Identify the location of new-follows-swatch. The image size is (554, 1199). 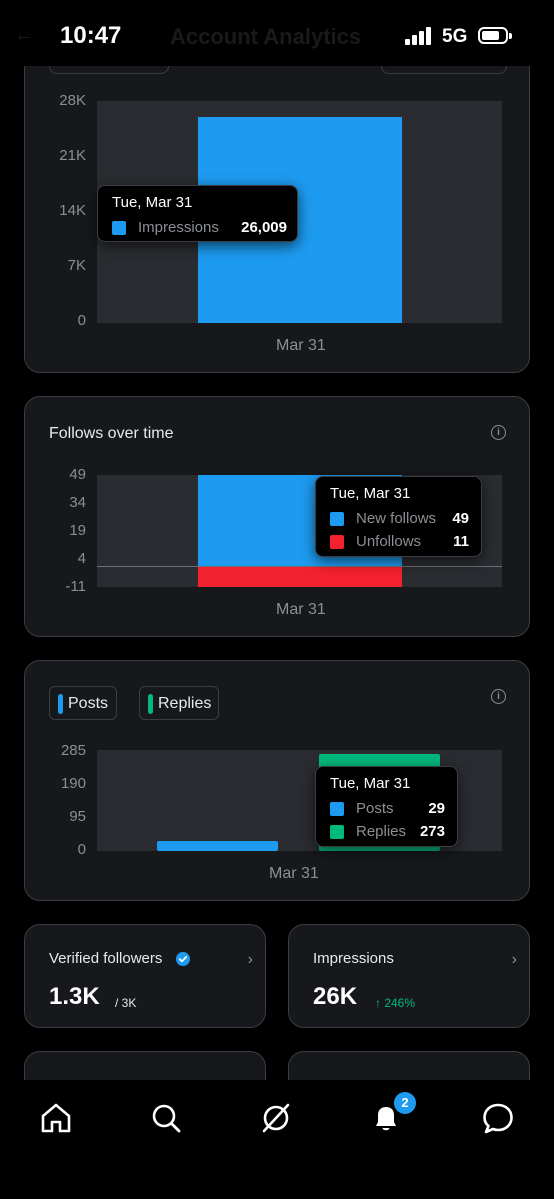
(337, 519).